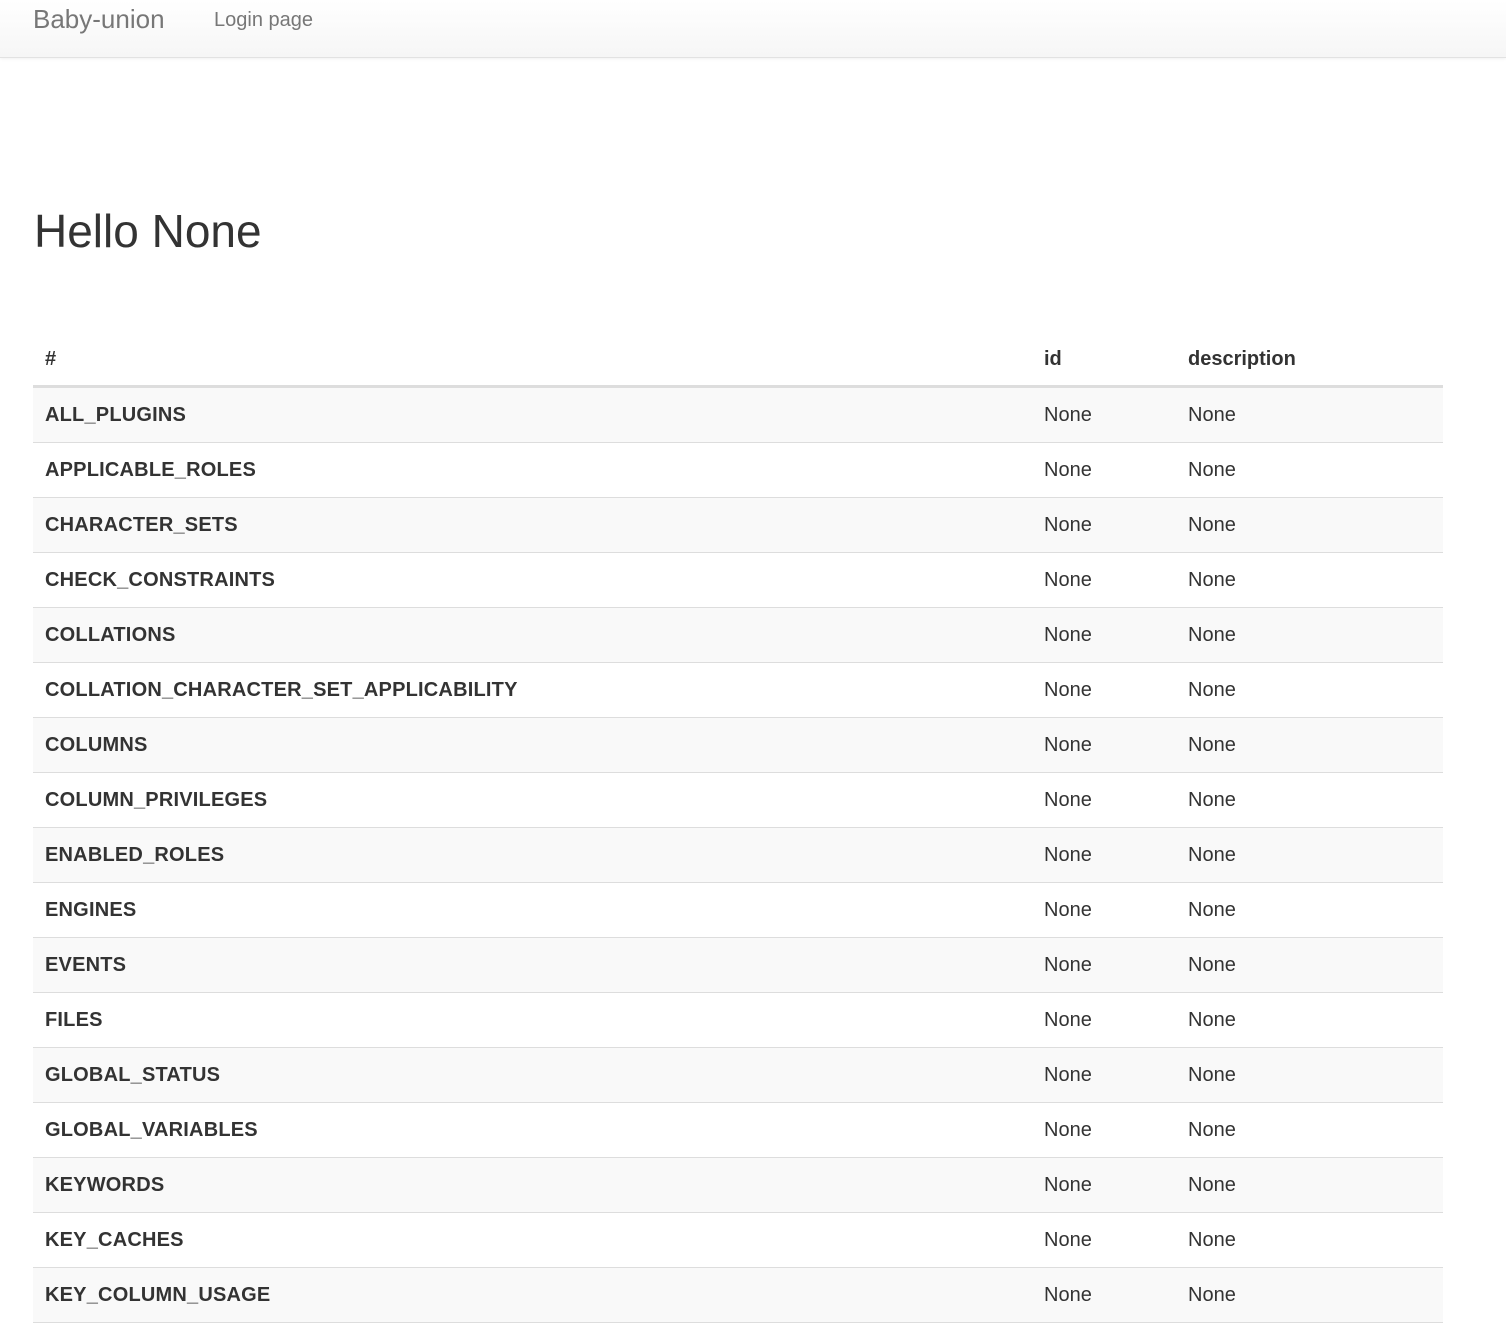 The image size is (1506, 1323). Describe the element at coordinates (532, 1240) in the screenshot. I see `table-name-cell: KEY_CACHES` at that location.